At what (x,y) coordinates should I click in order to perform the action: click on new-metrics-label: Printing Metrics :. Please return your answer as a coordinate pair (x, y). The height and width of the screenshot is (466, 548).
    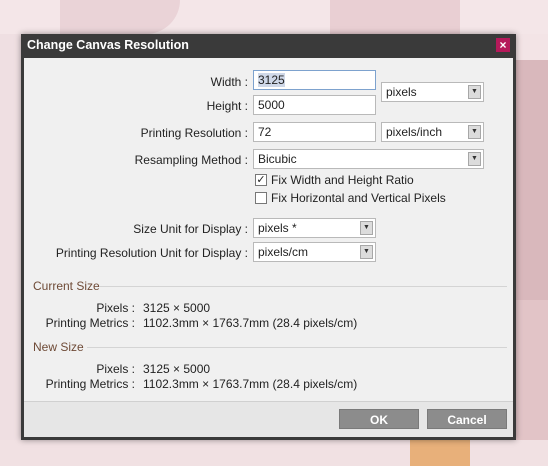
    Looking at the image, I should click on (90, 384).